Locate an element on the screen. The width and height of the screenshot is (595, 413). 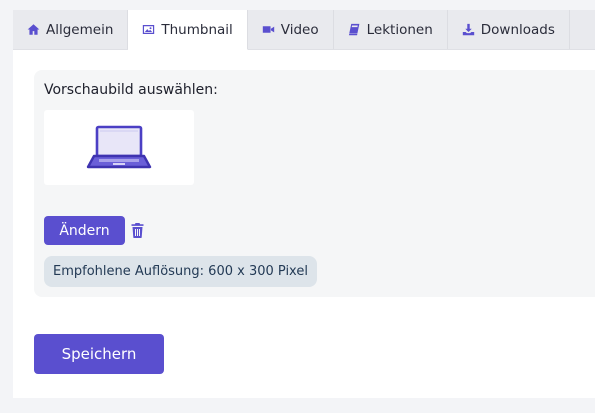
change-thumbnail-button: Ändern is located at coordinates (84, 230).